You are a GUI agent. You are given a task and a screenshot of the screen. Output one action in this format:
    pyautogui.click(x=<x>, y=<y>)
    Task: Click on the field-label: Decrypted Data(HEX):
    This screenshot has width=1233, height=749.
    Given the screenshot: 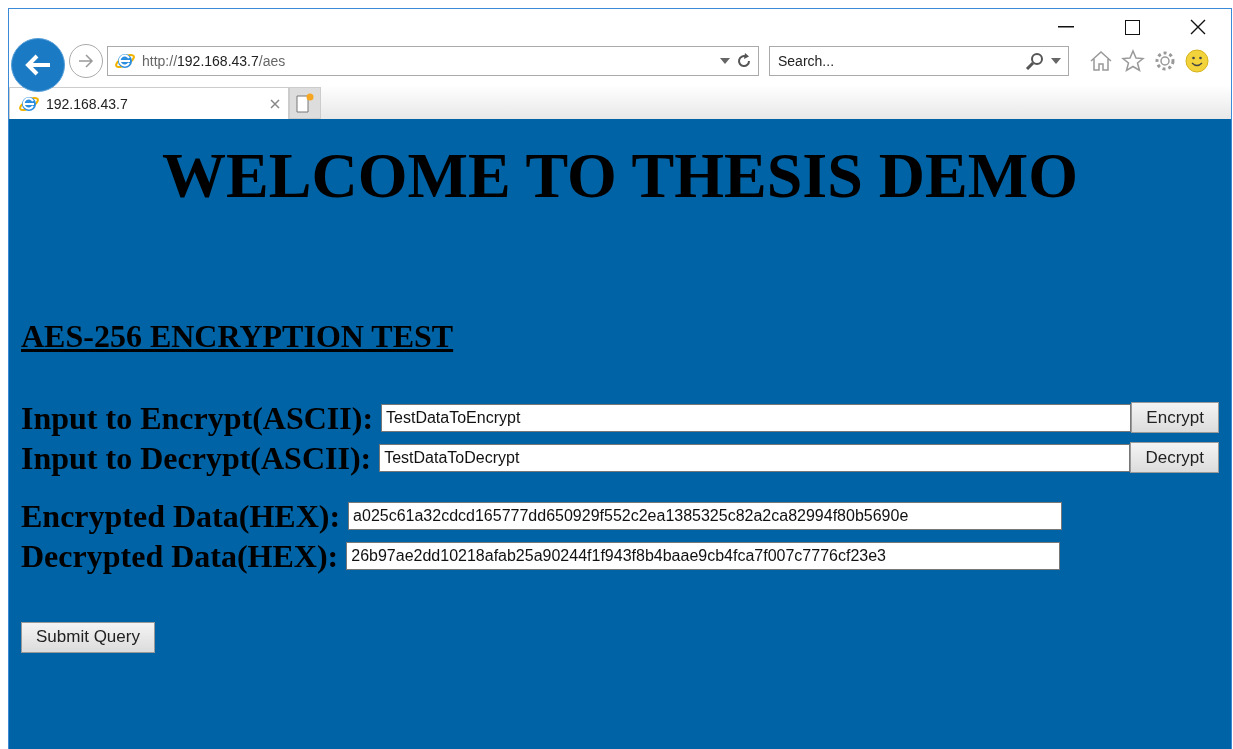 What is the action you would take?
    pyautogui.click(x=180, y=555)
    